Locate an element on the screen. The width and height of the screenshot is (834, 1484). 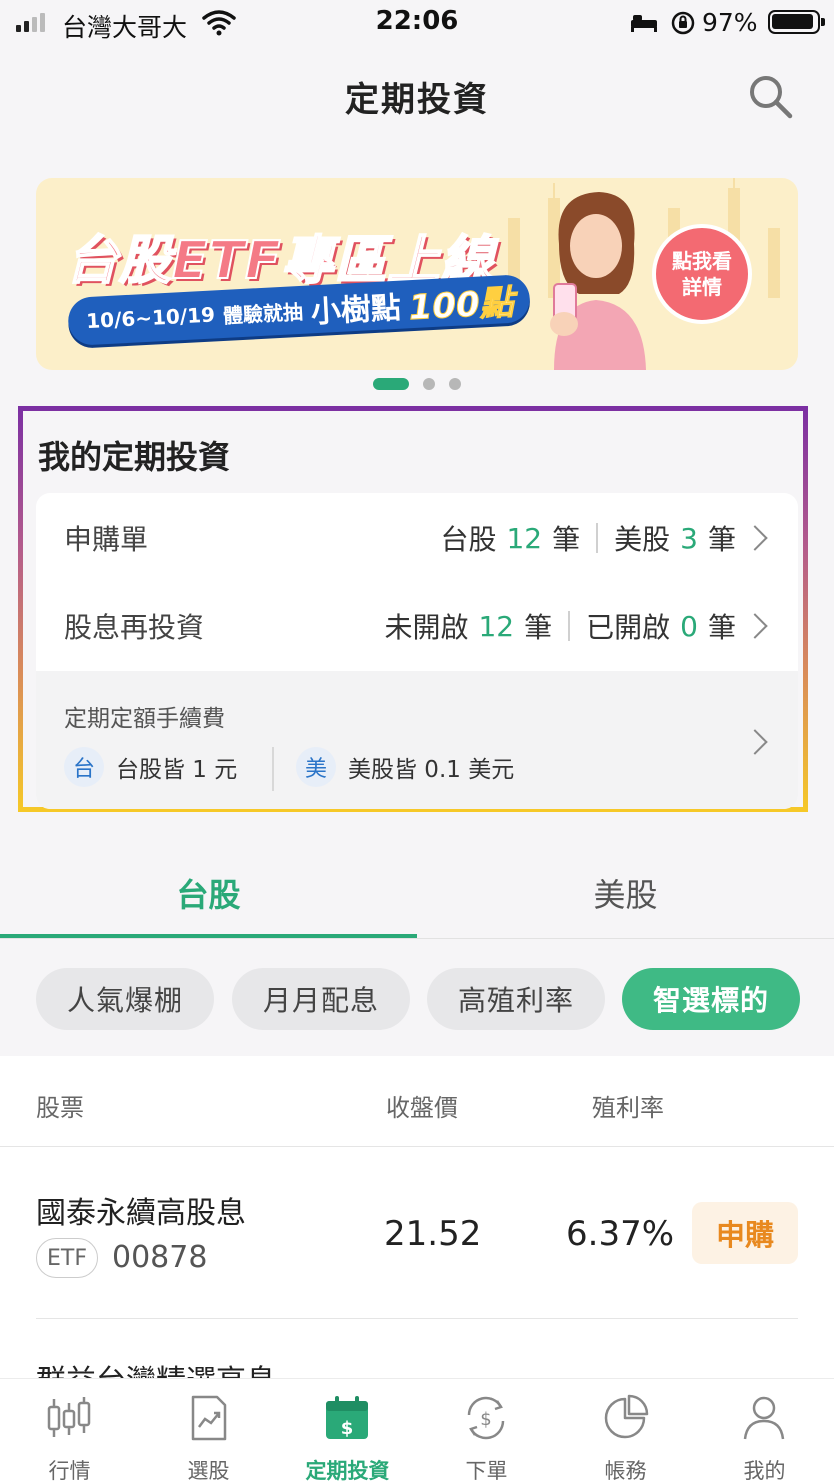
column-header-yield: 殖利率 is located at coordinates (628, 1108).